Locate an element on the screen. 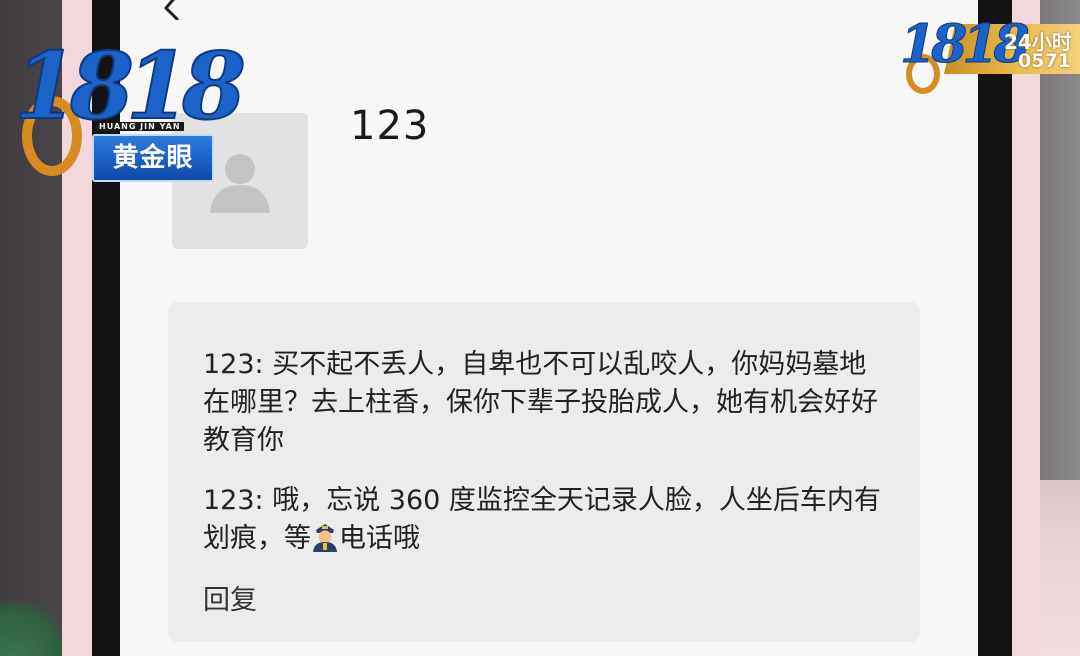 This screenshot has width=1080, height=656. ticker-text-line2: 0571 is located at coordinates (1044, 61).